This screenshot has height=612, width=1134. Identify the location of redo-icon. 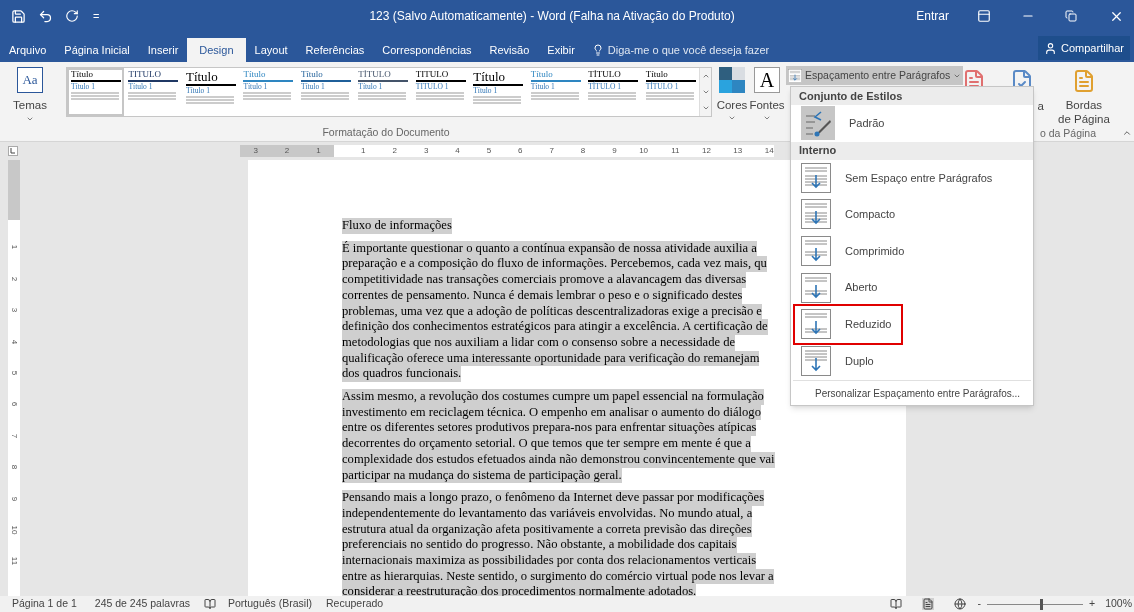
(72, 16).